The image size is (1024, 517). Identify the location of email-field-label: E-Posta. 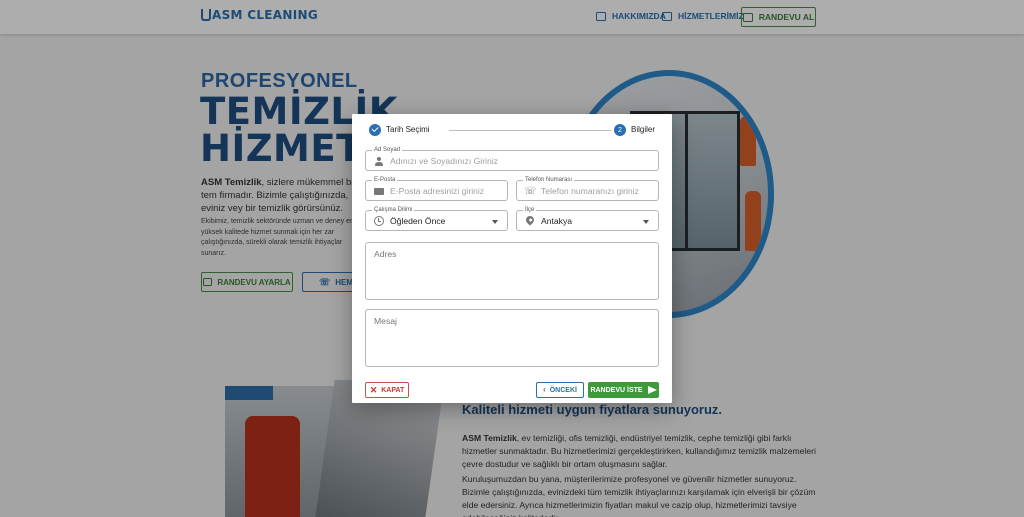
(385, 180).